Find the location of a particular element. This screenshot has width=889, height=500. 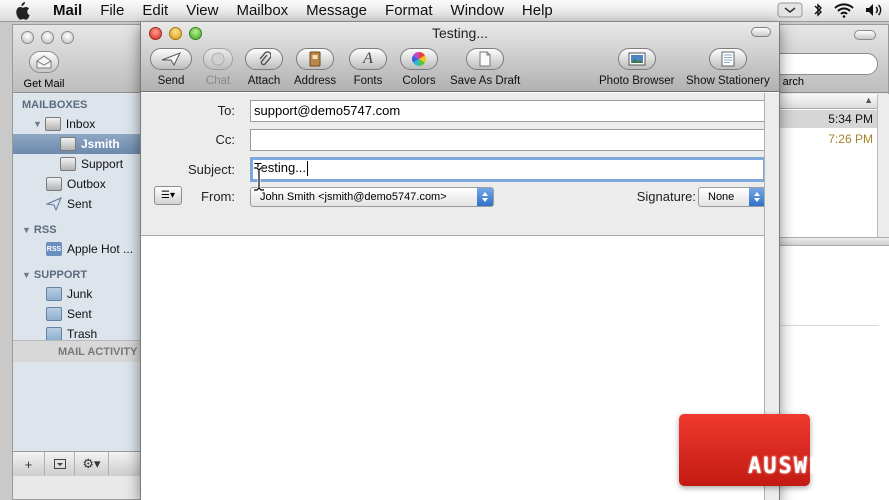

message-list-scrollbar is located at coordinates (883, 169).